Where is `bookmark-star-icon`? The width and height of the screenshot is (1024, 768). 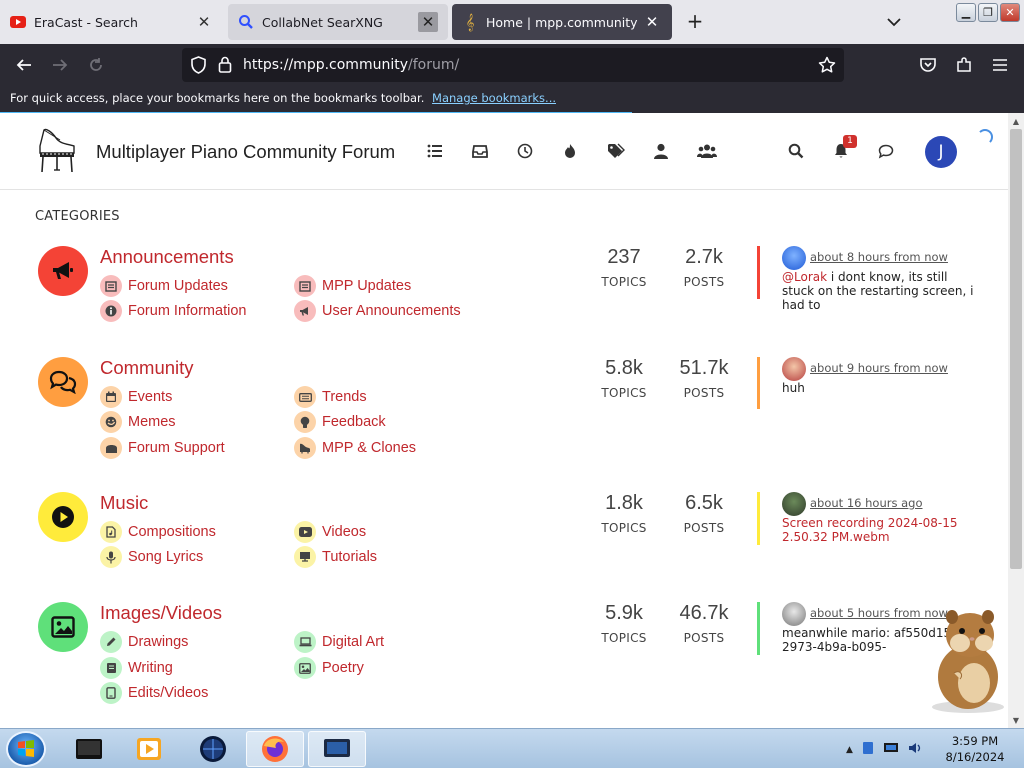
bookmark-star-icon is located at coordinates (827, 67).